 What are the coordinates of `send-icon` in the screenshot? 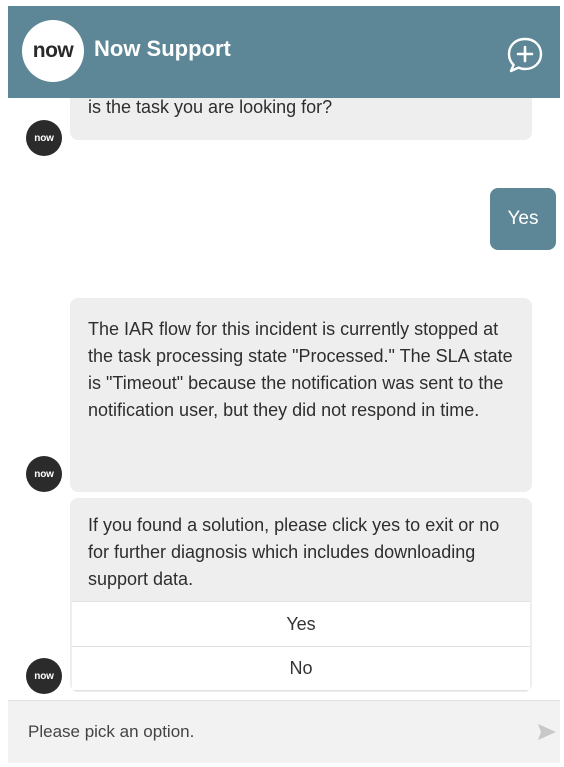 It's located at (547, 732).